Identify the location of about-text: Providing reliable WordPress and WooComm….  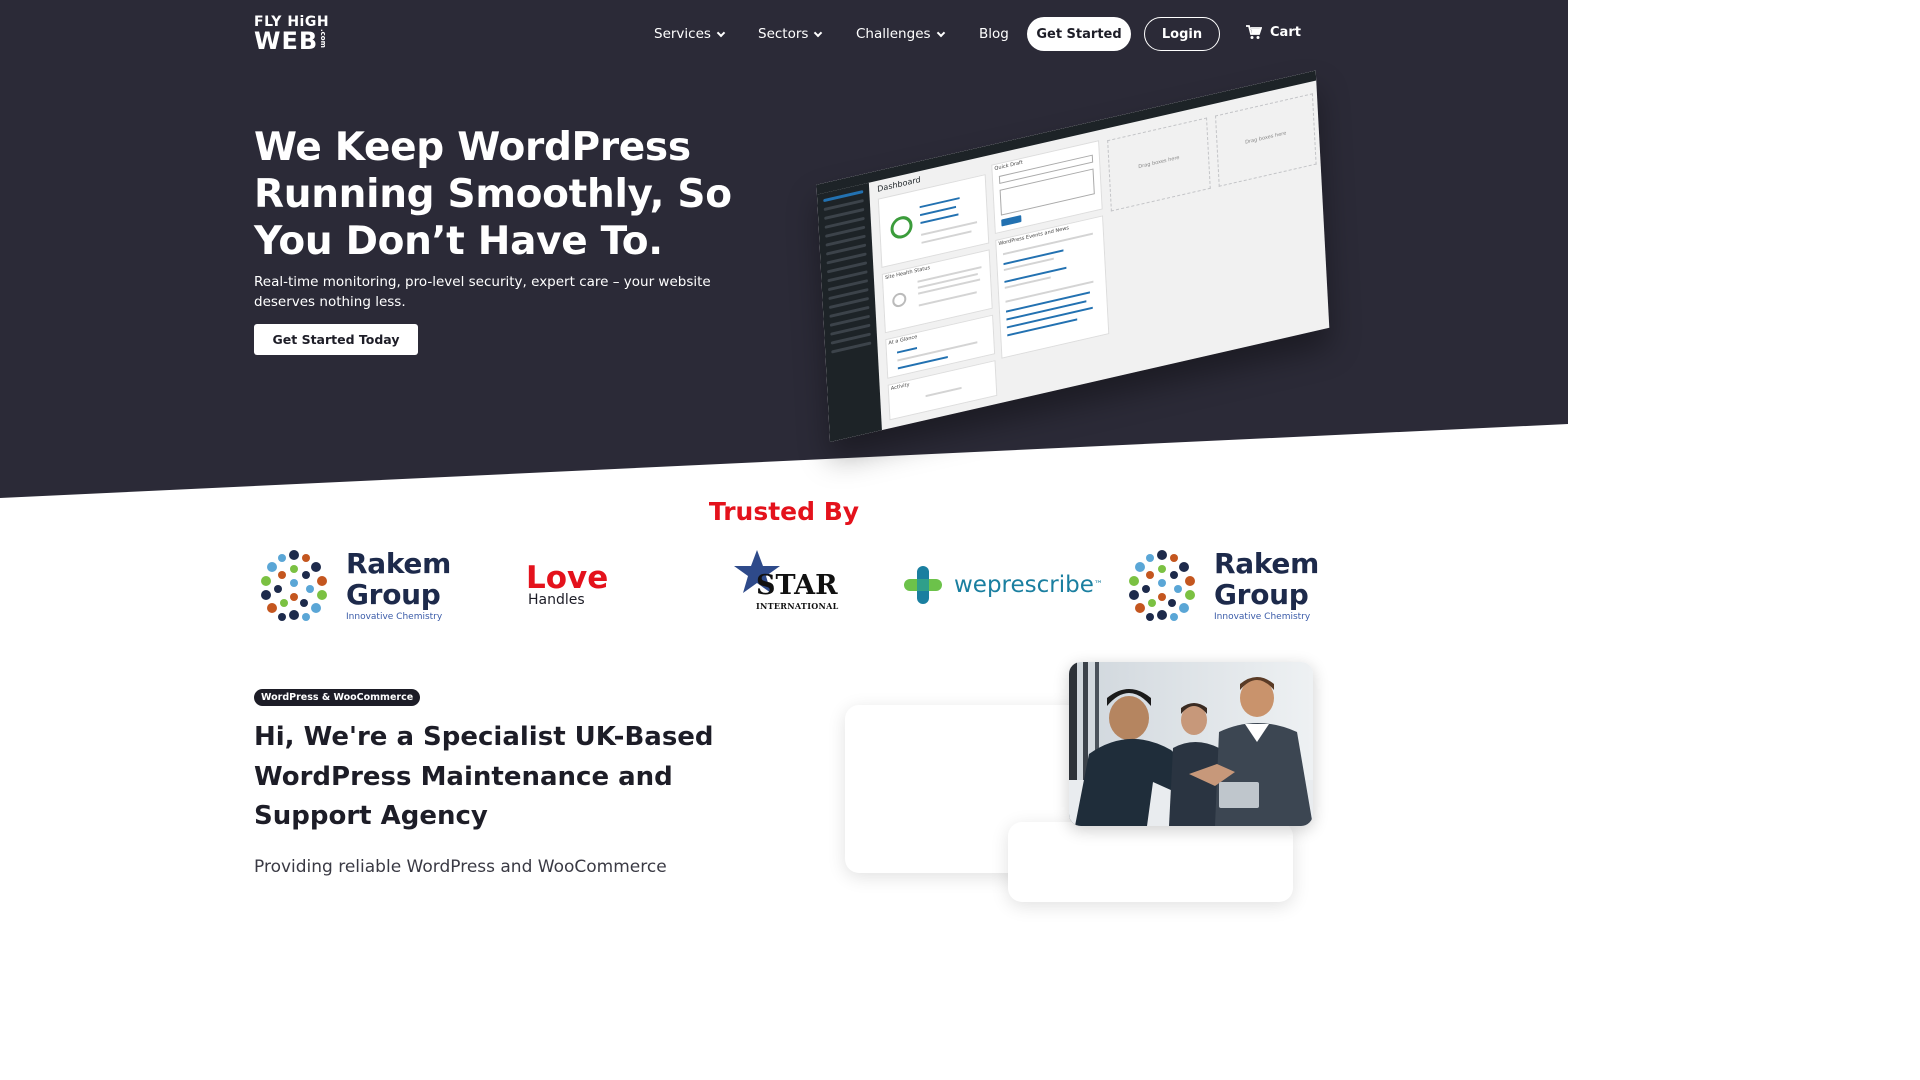
(460, 867).